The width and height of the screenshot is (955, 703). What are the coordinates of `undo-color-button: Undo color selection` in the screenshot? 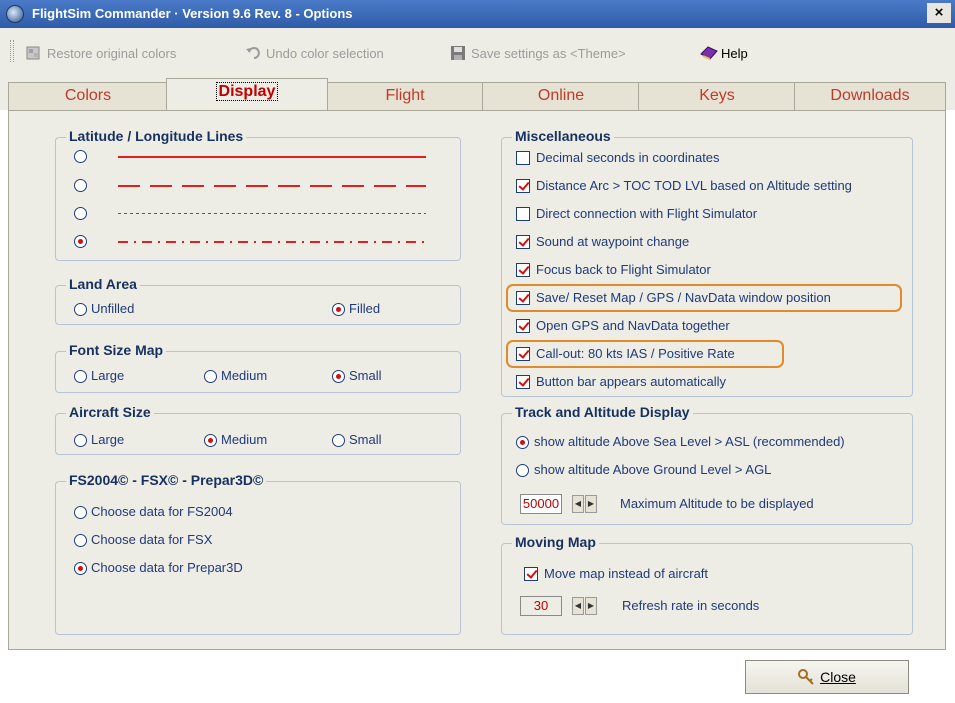 It's located at (314, 53).